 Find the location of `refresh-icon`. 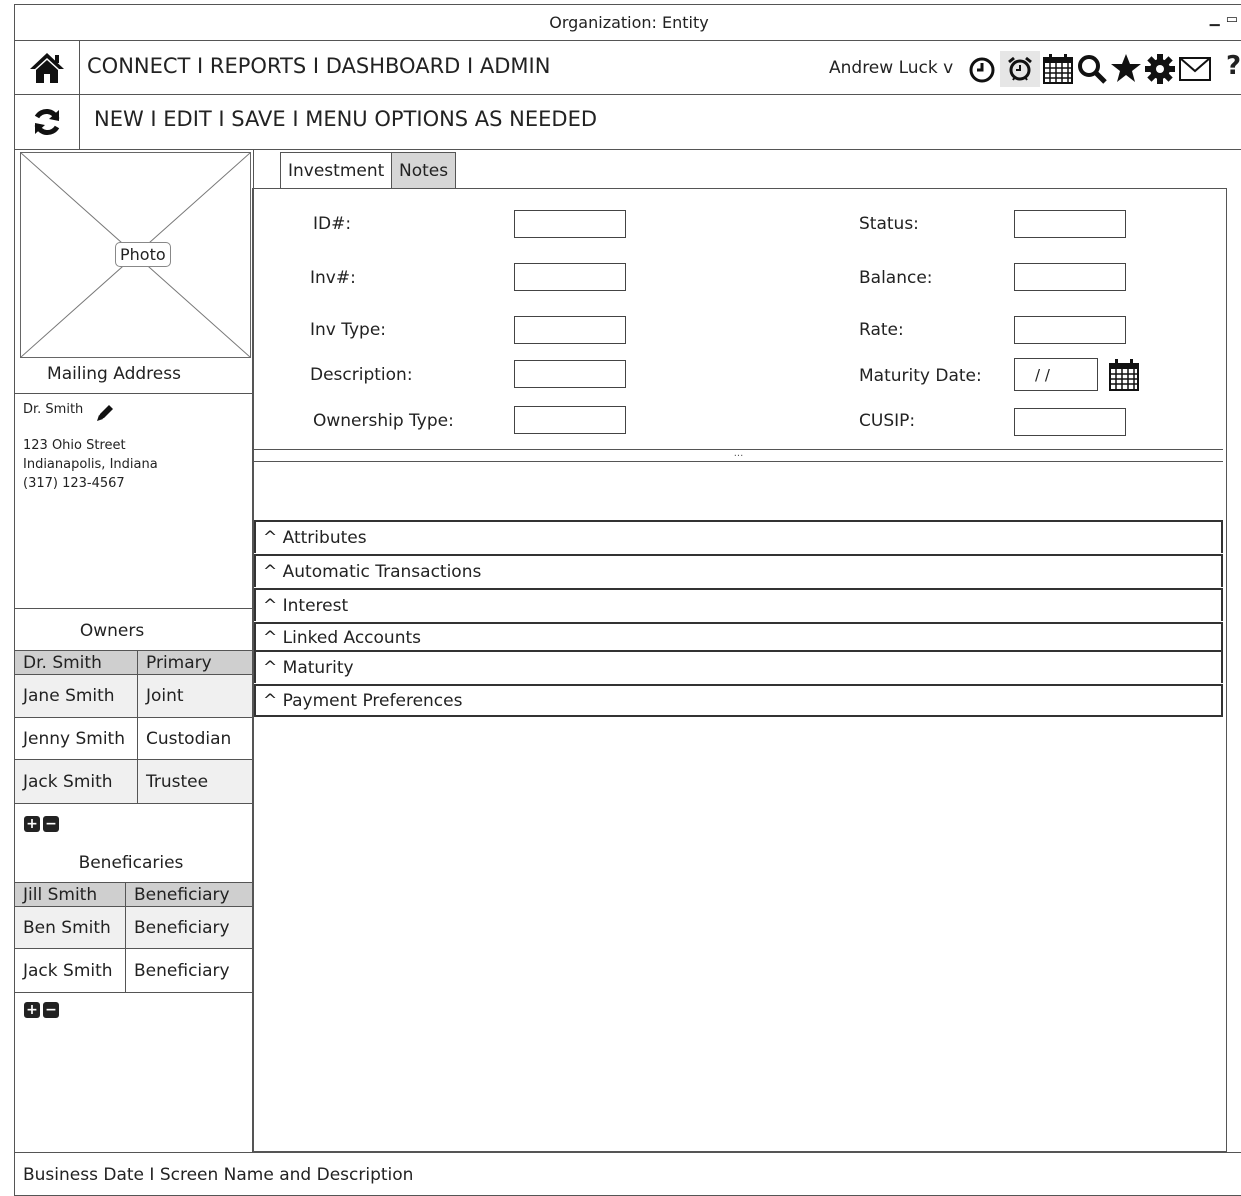

refresh-icon is located at coordinates (46, 122).